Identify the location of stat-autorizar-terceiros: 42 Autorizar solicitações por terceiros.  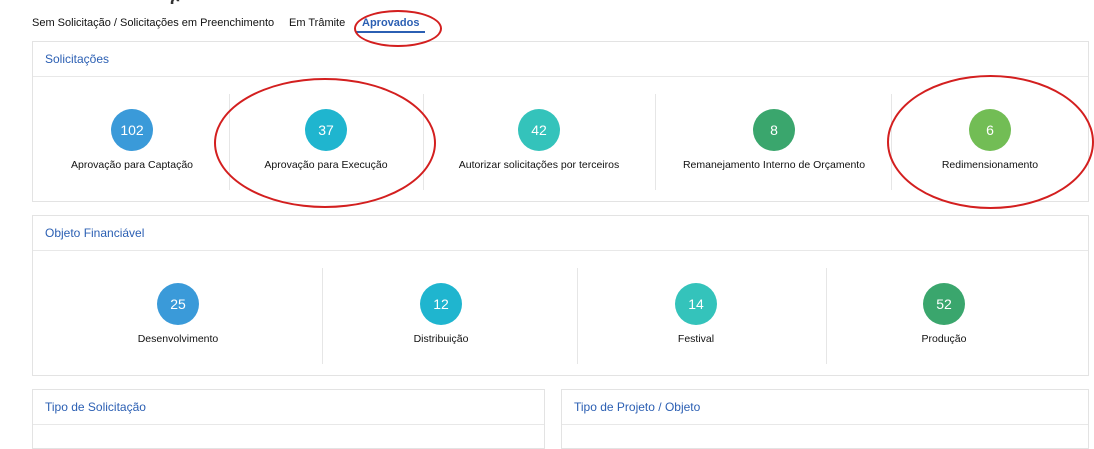
(539, 140).